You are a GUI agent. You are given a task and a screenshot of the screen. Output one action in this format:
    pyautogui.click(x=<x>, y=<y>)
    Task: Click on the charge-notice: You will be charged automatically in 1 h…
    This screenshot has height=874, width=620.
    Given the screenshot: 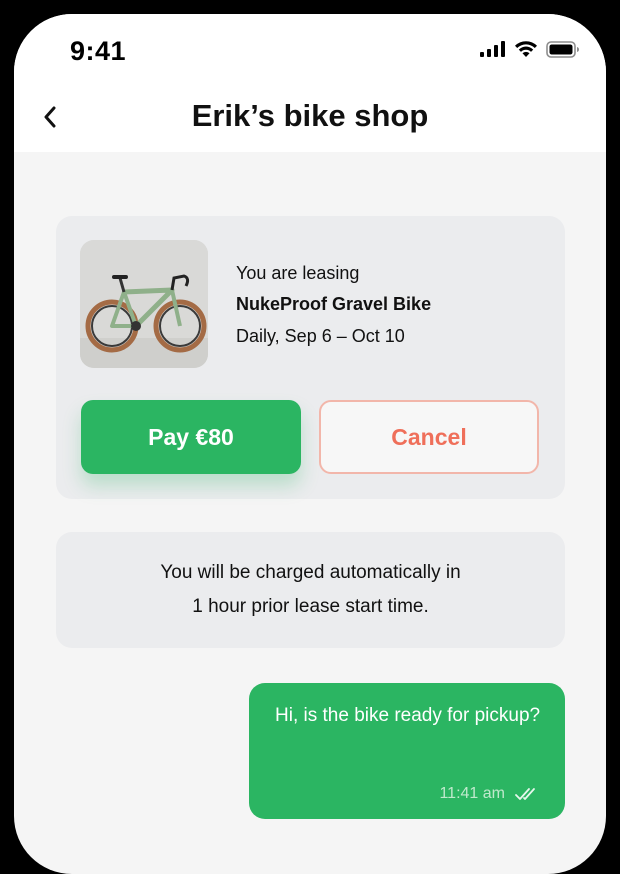 What is the action you would take?
    pyautogui.click(x=310, y=590)
    